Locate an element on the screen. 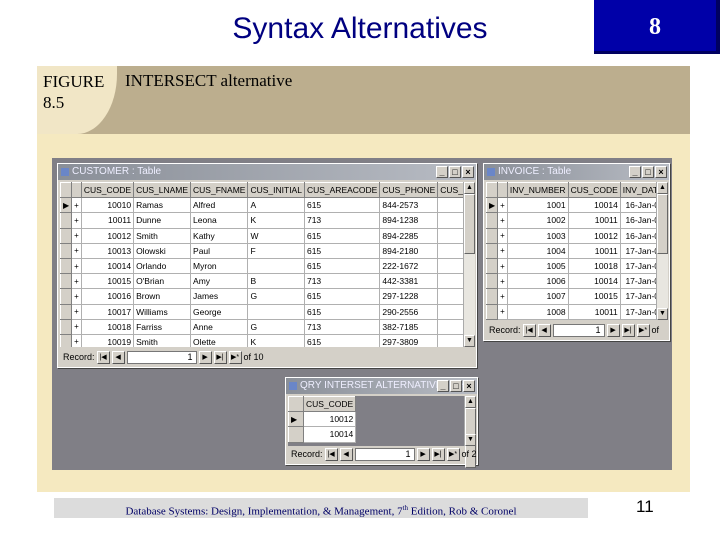 This screenshot has height=540, width=720. table-cell: 345.86 is located at coordinates (450, 235).